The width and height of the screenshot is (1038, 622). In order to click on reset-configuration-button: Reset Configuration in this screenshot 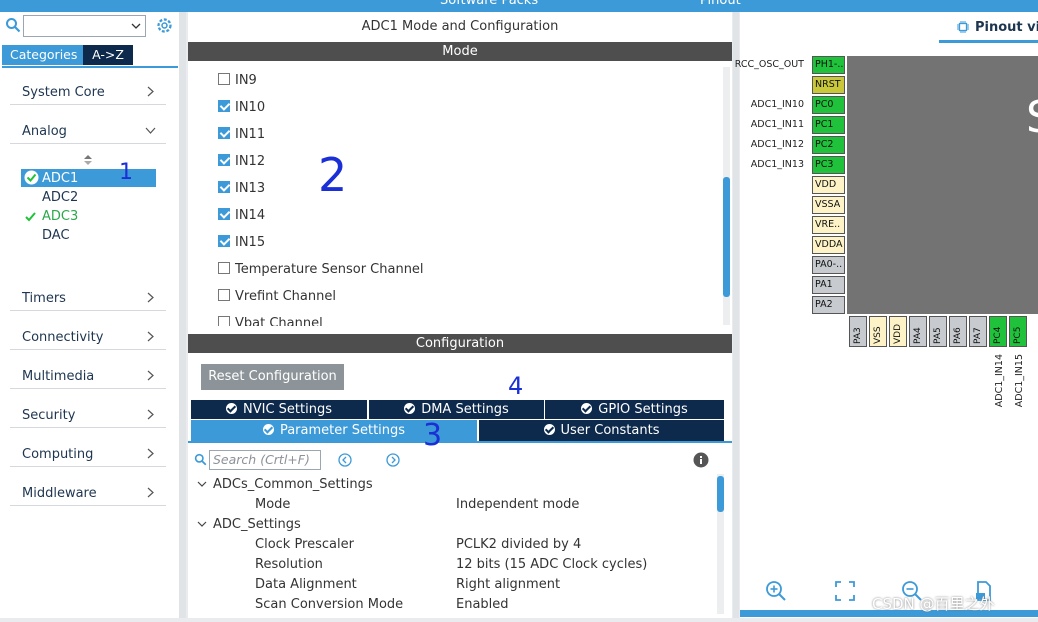, I will do `click(272, 377)`.